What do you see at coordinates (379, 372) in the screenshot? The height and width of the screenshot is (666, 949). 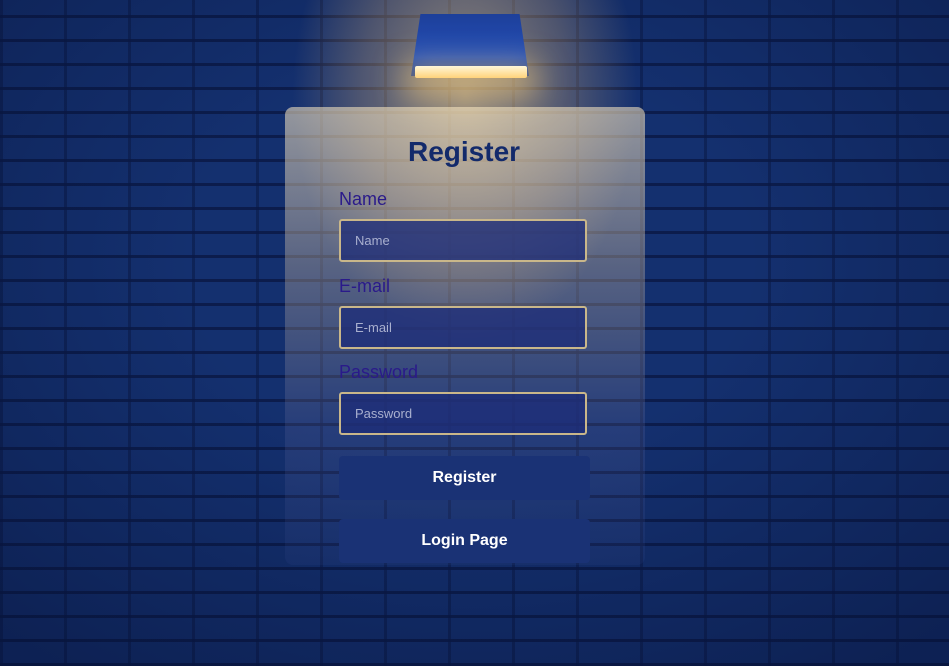 I see `password-label: Password` at bounding box center [379, 372].